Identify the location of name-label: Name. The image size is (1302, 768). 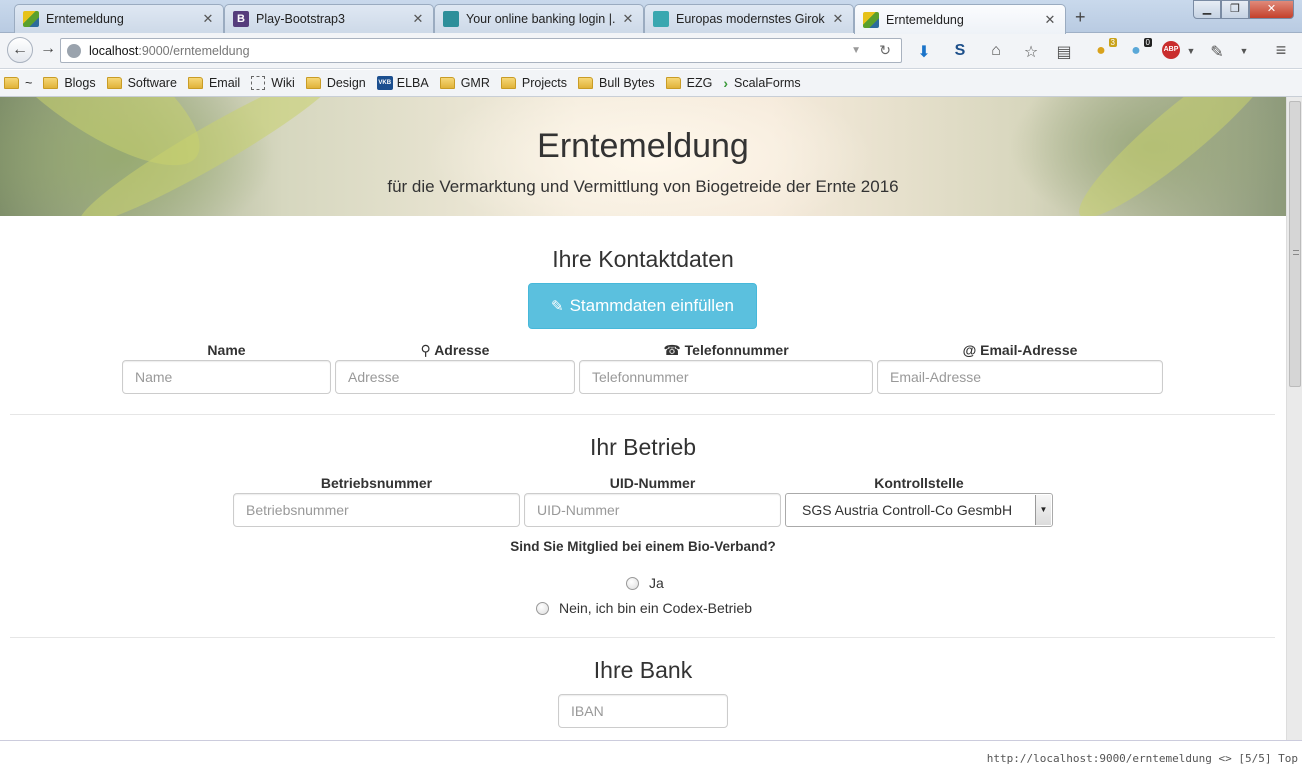
(226, 350).